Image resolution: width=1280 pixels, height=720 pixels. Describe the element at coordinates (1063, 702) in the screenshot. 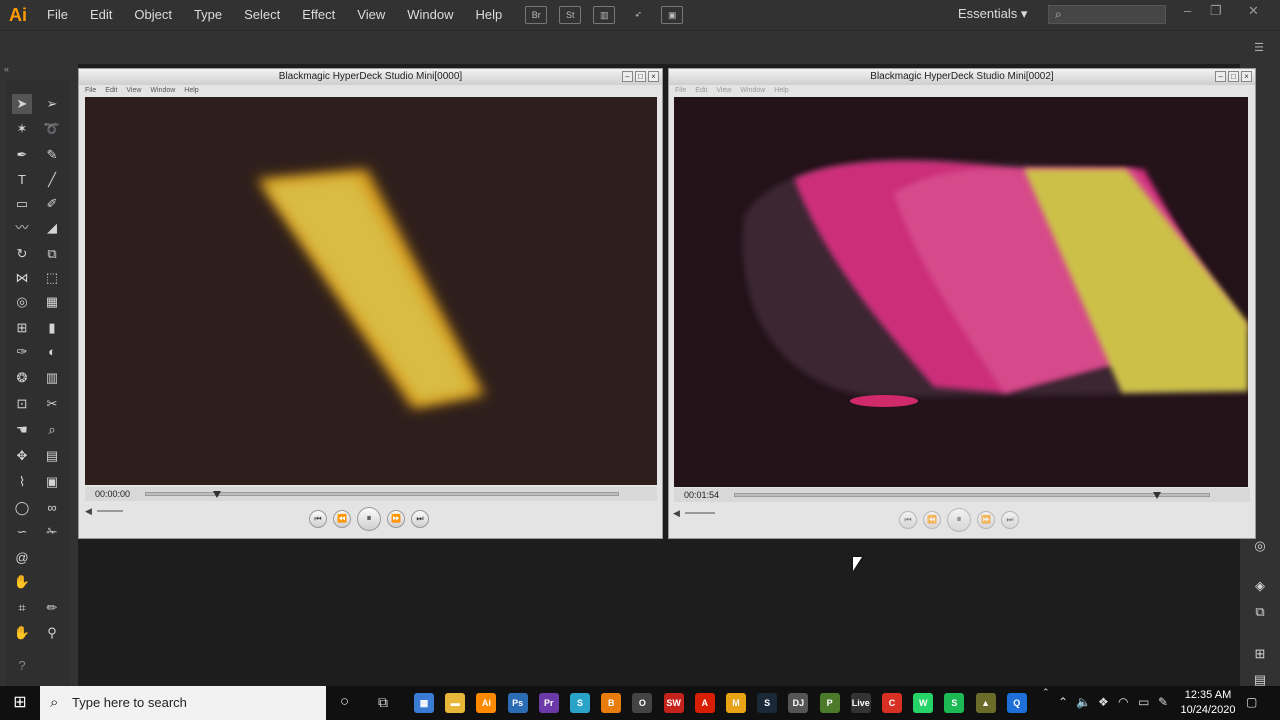

I see `people-icon: ⌃` at that location.